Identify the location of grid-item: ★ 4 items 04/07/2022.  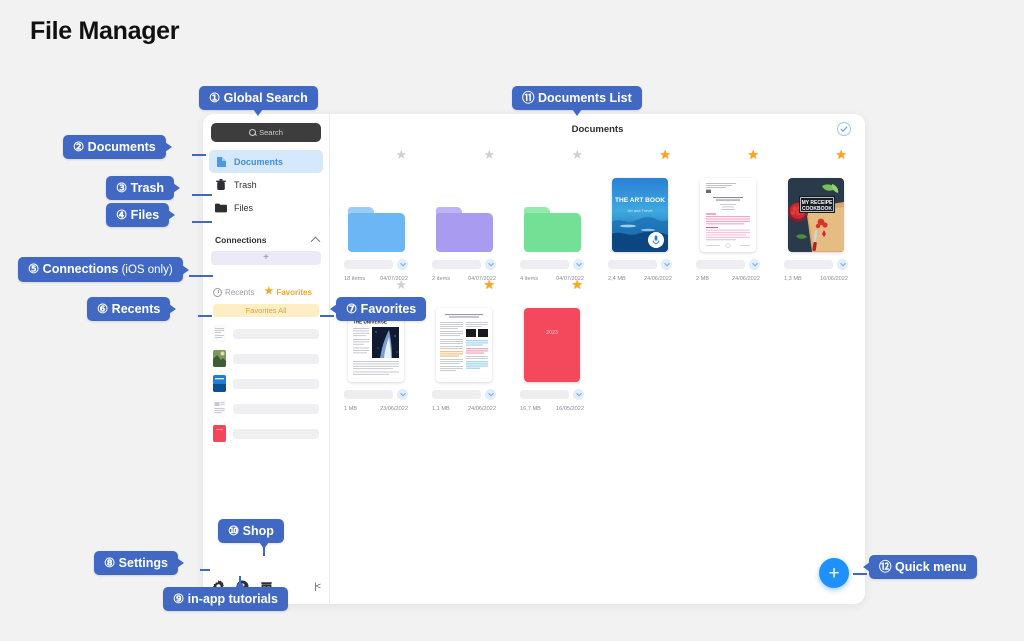
(552, 215).